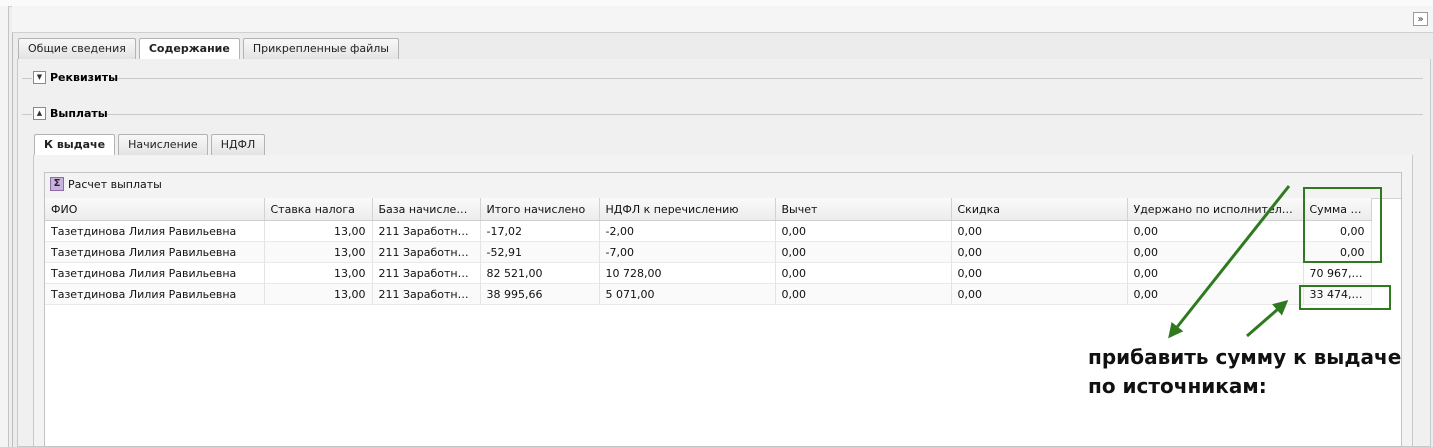  What do you see at coordinates (1177, 386) in the screenshot?
I see `annotation-line-2: по источникам:` at bounding box center [1177, 386].